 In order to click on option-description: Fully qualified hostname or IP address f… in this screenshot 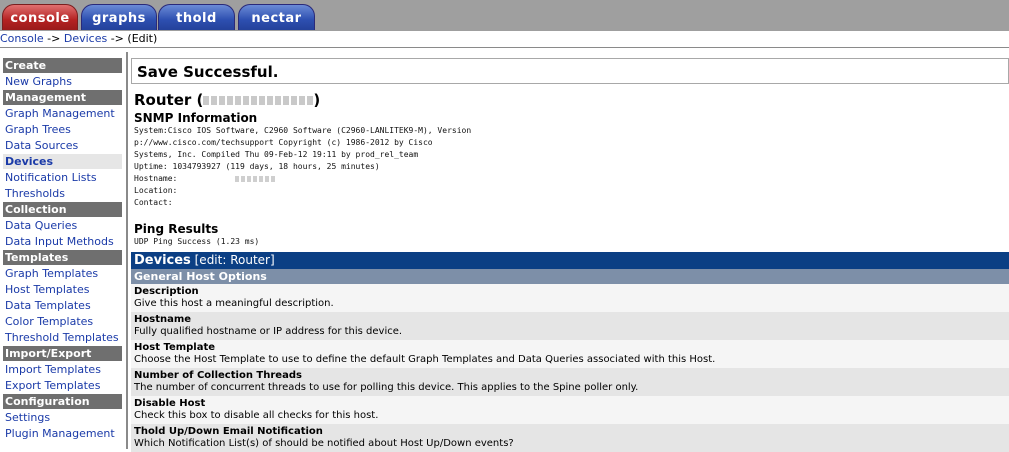, I will do `click(268, 331)`.